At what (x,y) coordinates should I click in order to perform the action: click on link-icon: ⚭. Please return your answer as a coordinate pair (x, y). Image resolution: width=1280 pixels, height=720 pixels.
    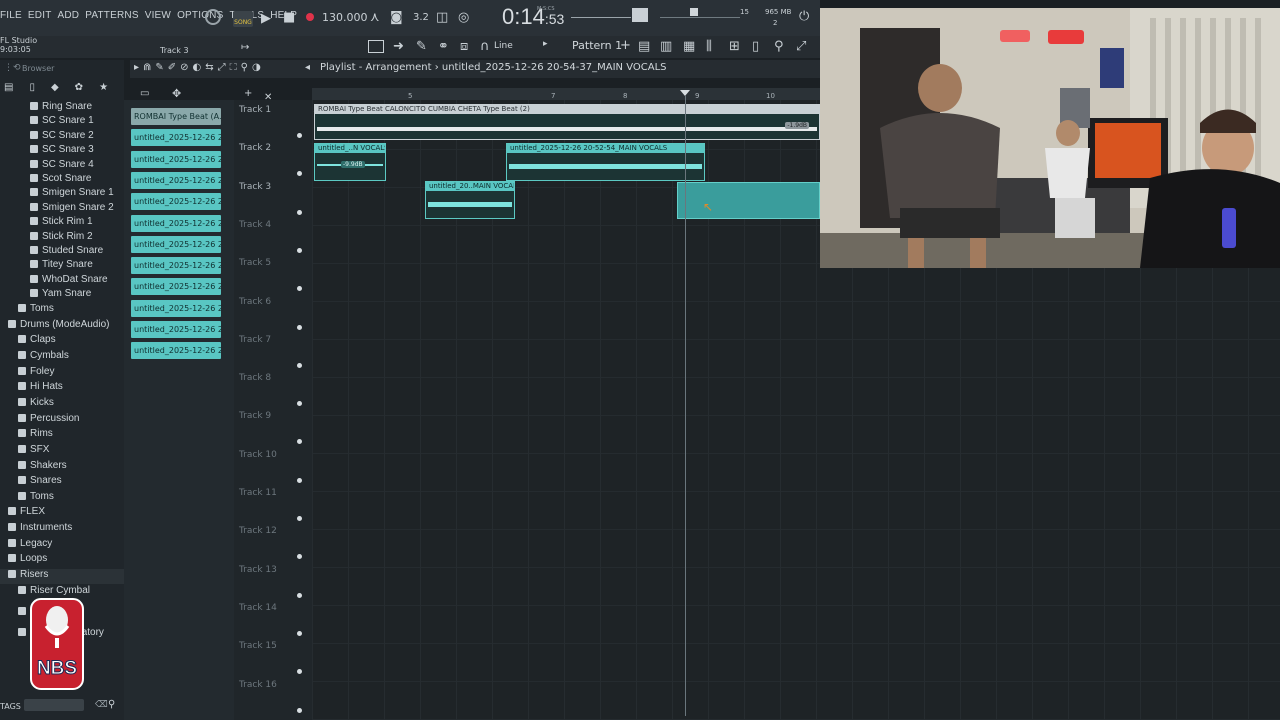
    Looking at the image, I should click on (443, 46).